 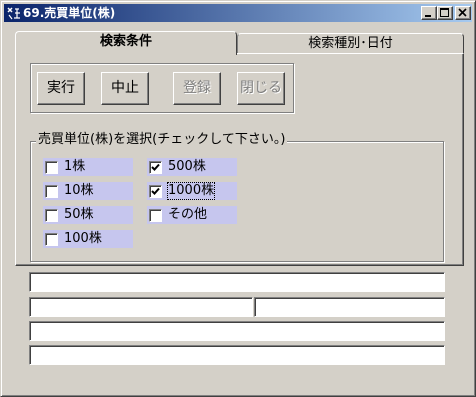 What do you see at coordinates (61, 88) in the screenshot?
I see `execute-button: 実行` at bounding box center [61, 88].